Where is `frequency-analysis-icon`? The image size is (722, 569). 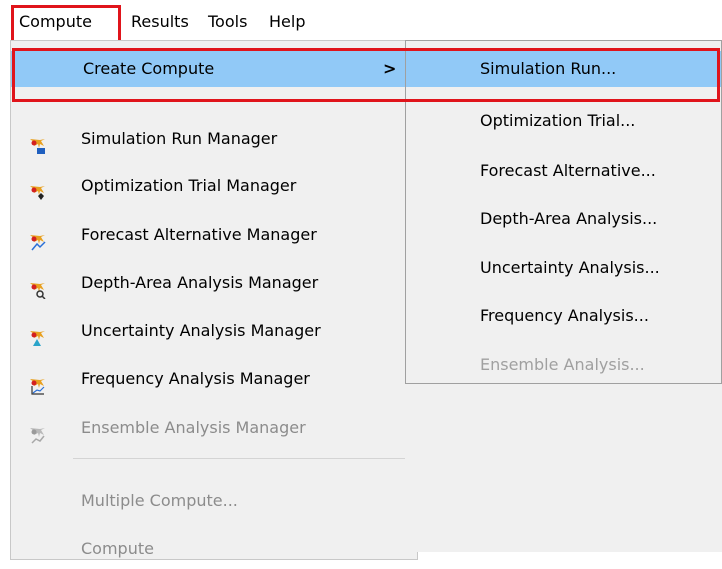
frequency-analysis-icon is located at coordinates (37, 382).